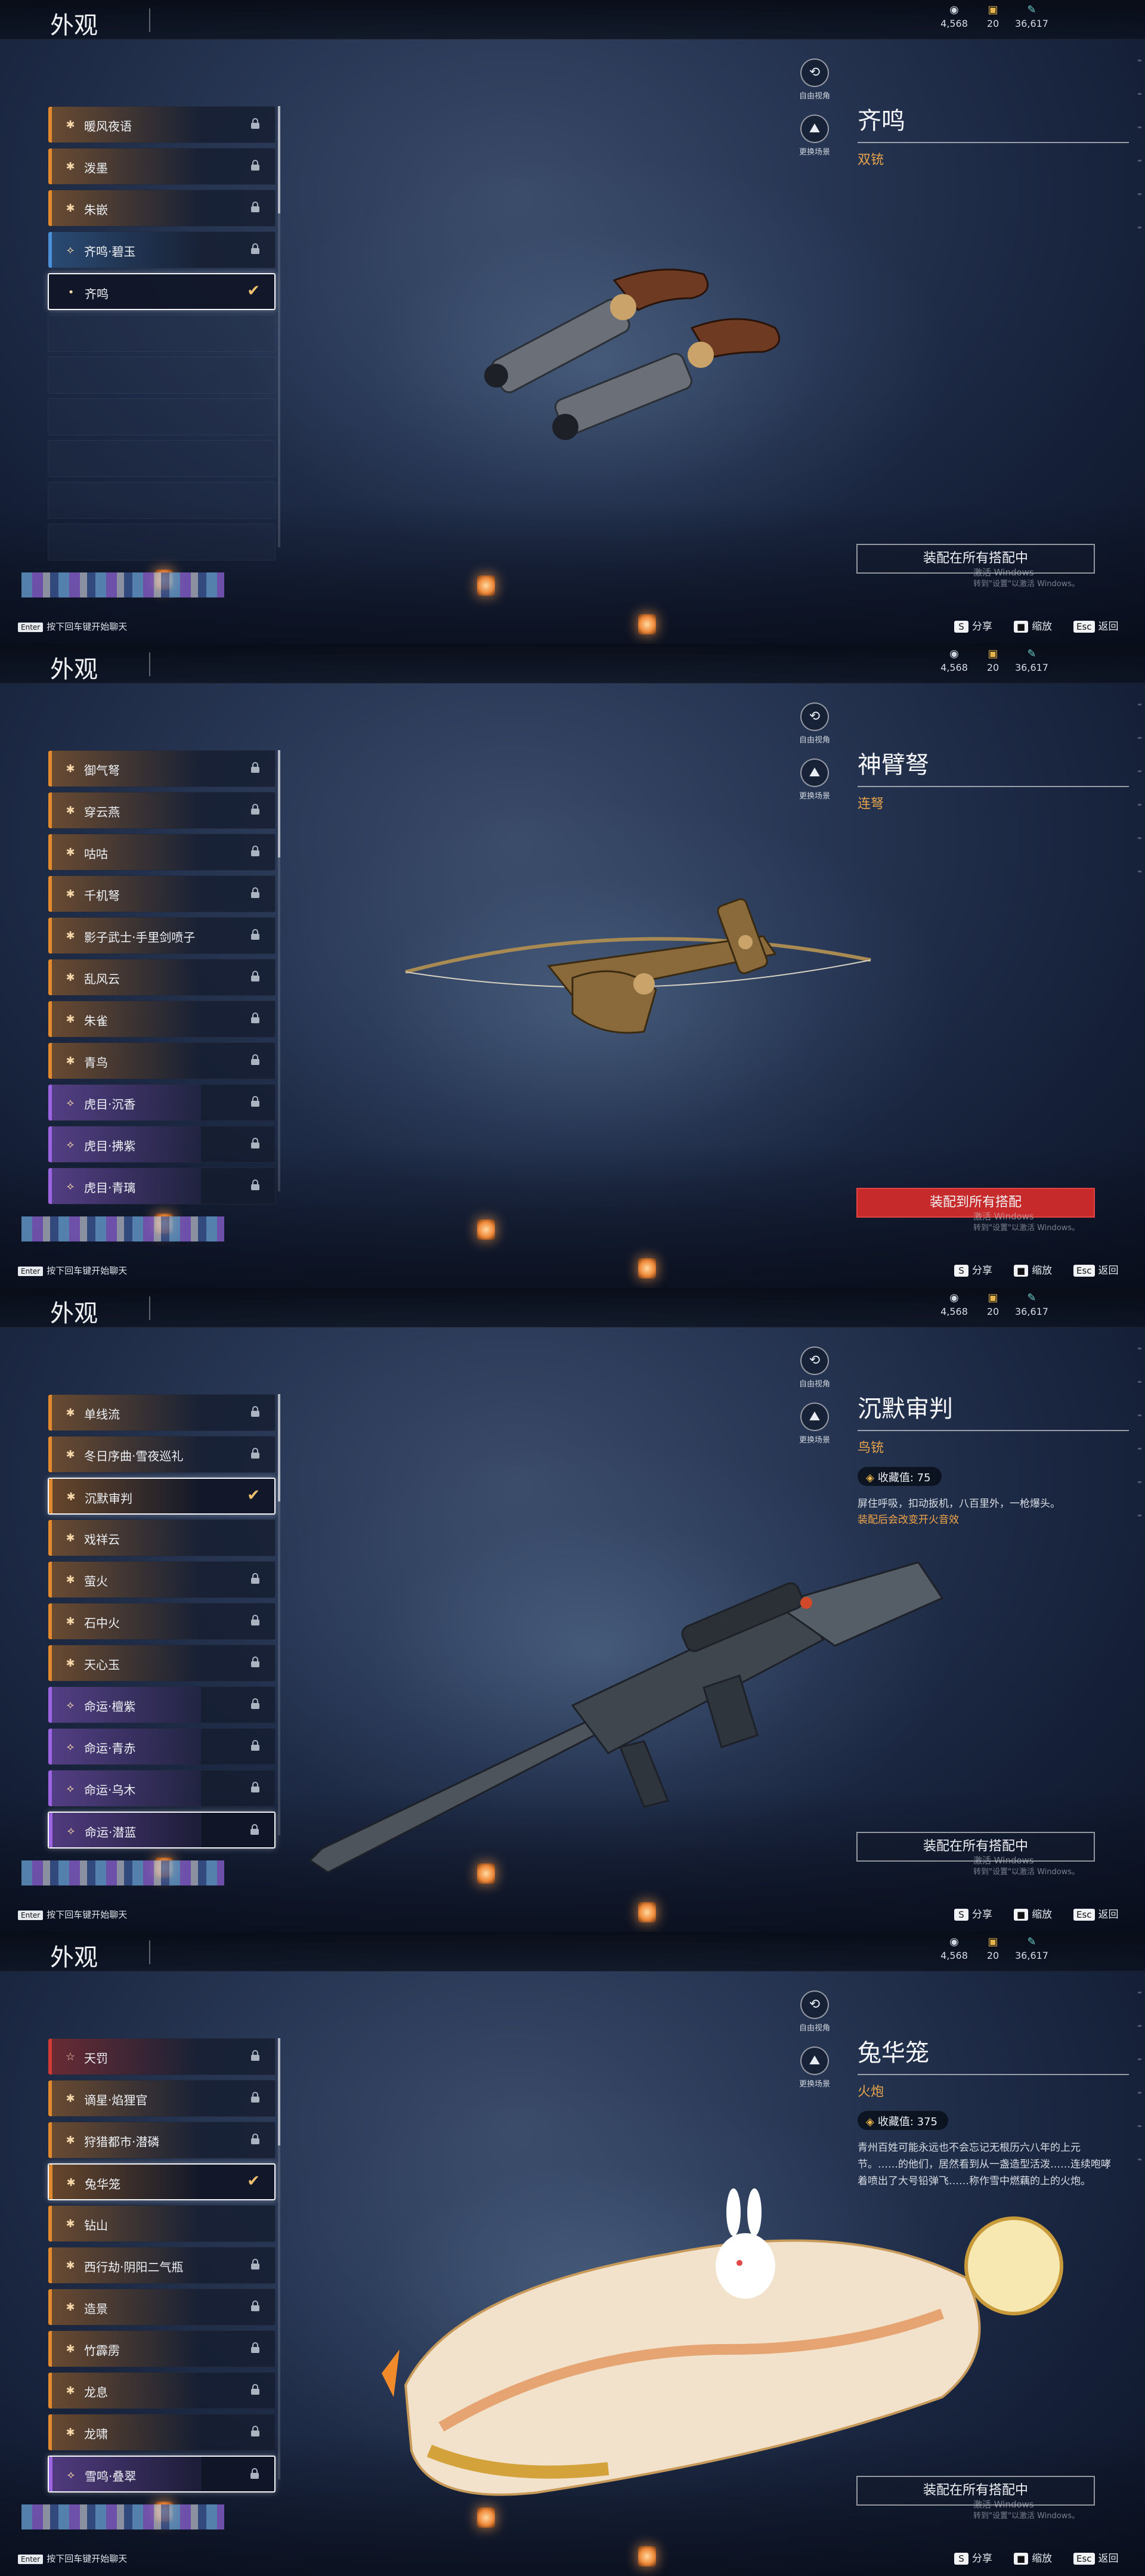 This screenshot has height=2576, width=1145. What do you see at coordinates (31, 2559) in the screenshot?
I see `enter-key: Enter` at bounding box center [31, 2559].